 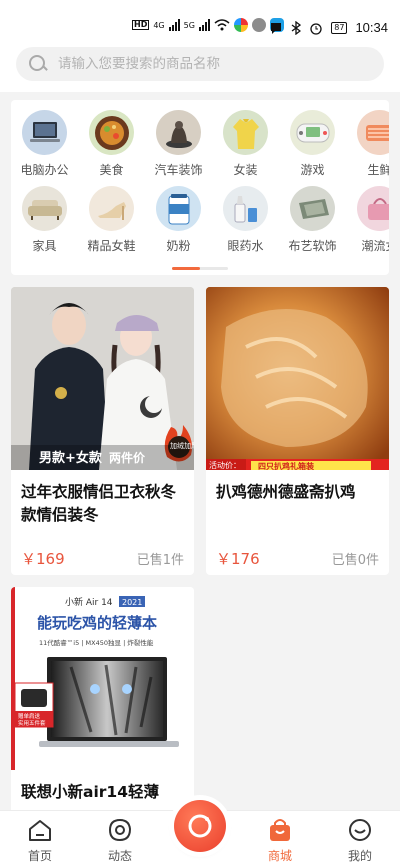 I want to click on network-5g-label: 5G, so click(x=189, y=25).